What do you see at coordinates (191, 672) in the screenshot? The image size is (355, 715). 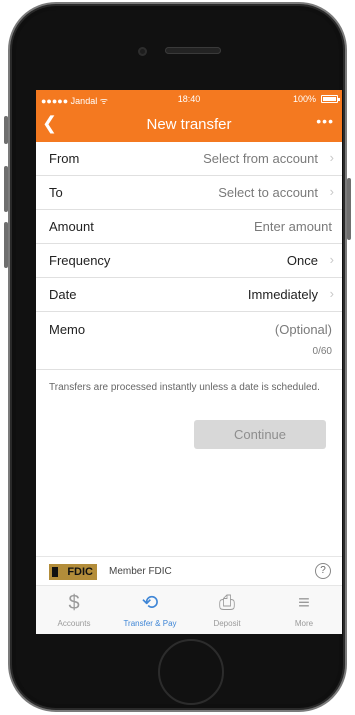 I see `home-button` at bounding box center [191, 672].